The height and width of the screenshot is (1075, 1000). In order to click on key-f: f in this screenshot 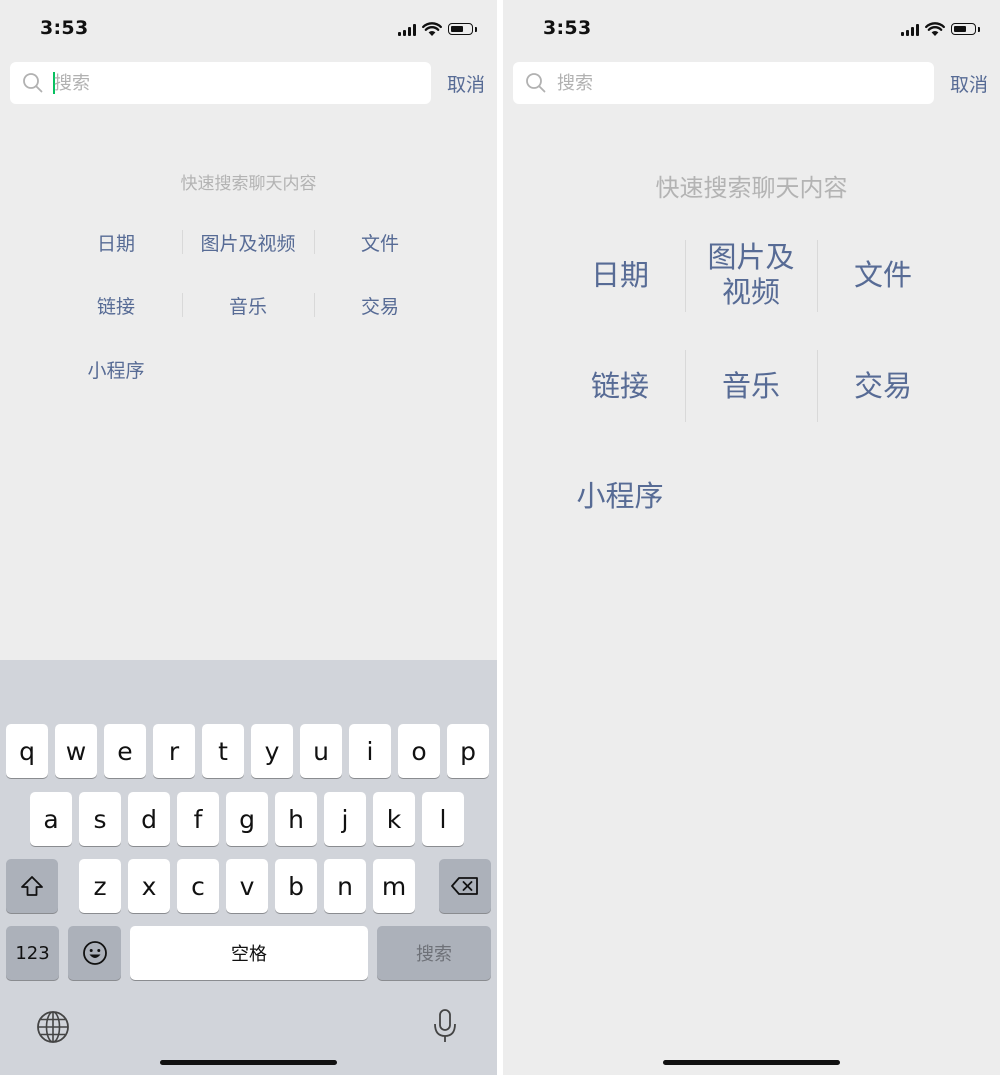, I will do `click(198, 819)`.